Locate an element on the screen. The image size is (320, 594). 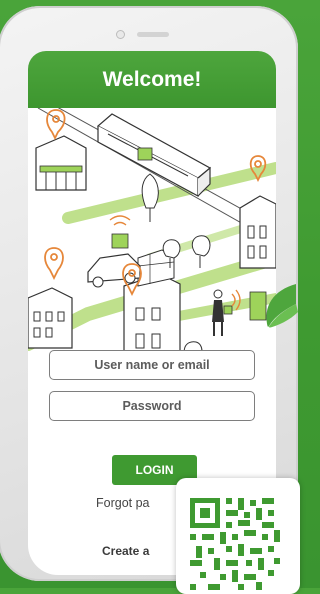
create-account-link: Create a is located at coordinates (125, 551).